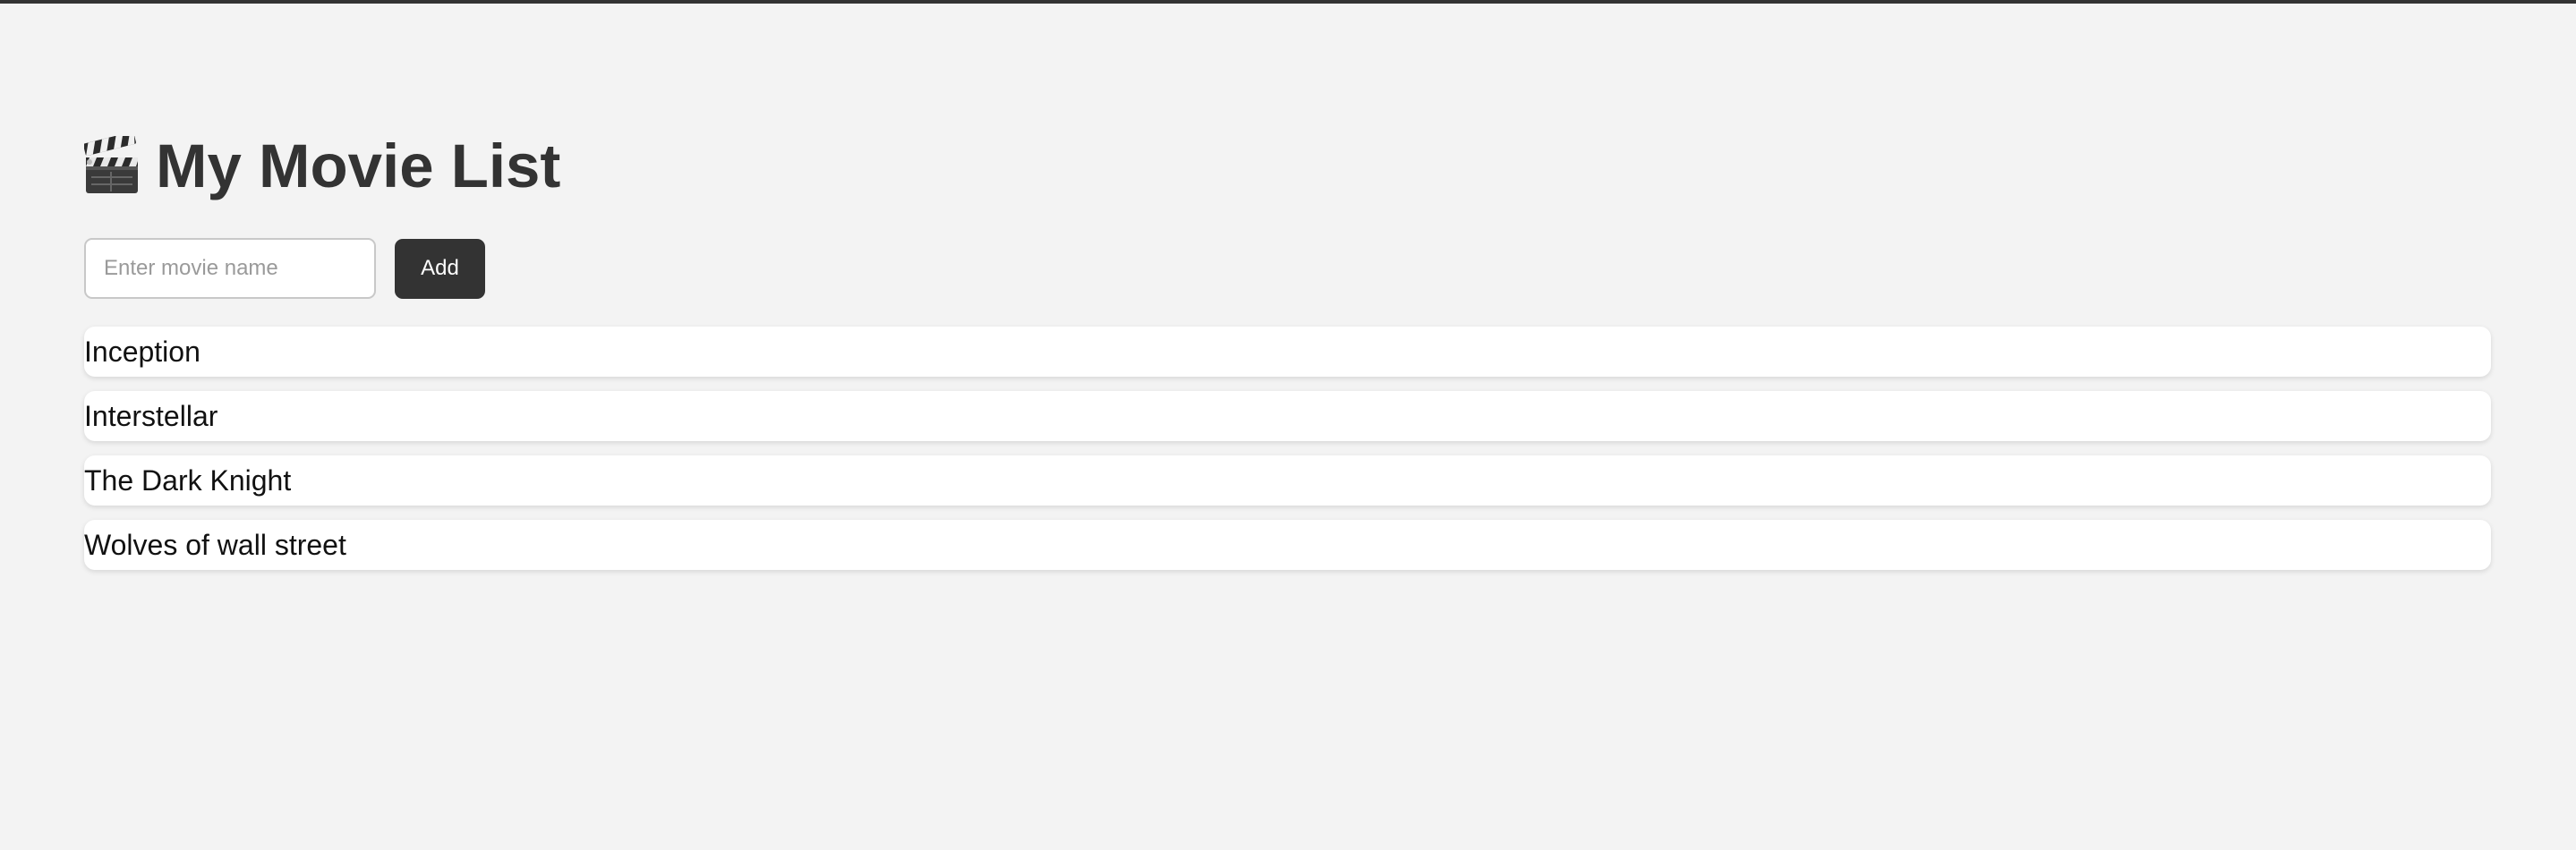 This screenshot has width=2576, height=850. What do you see at coordinates (1287, 165) in the screenshot?
I see `header: My Movie List` at bounding box center [1287, 165].